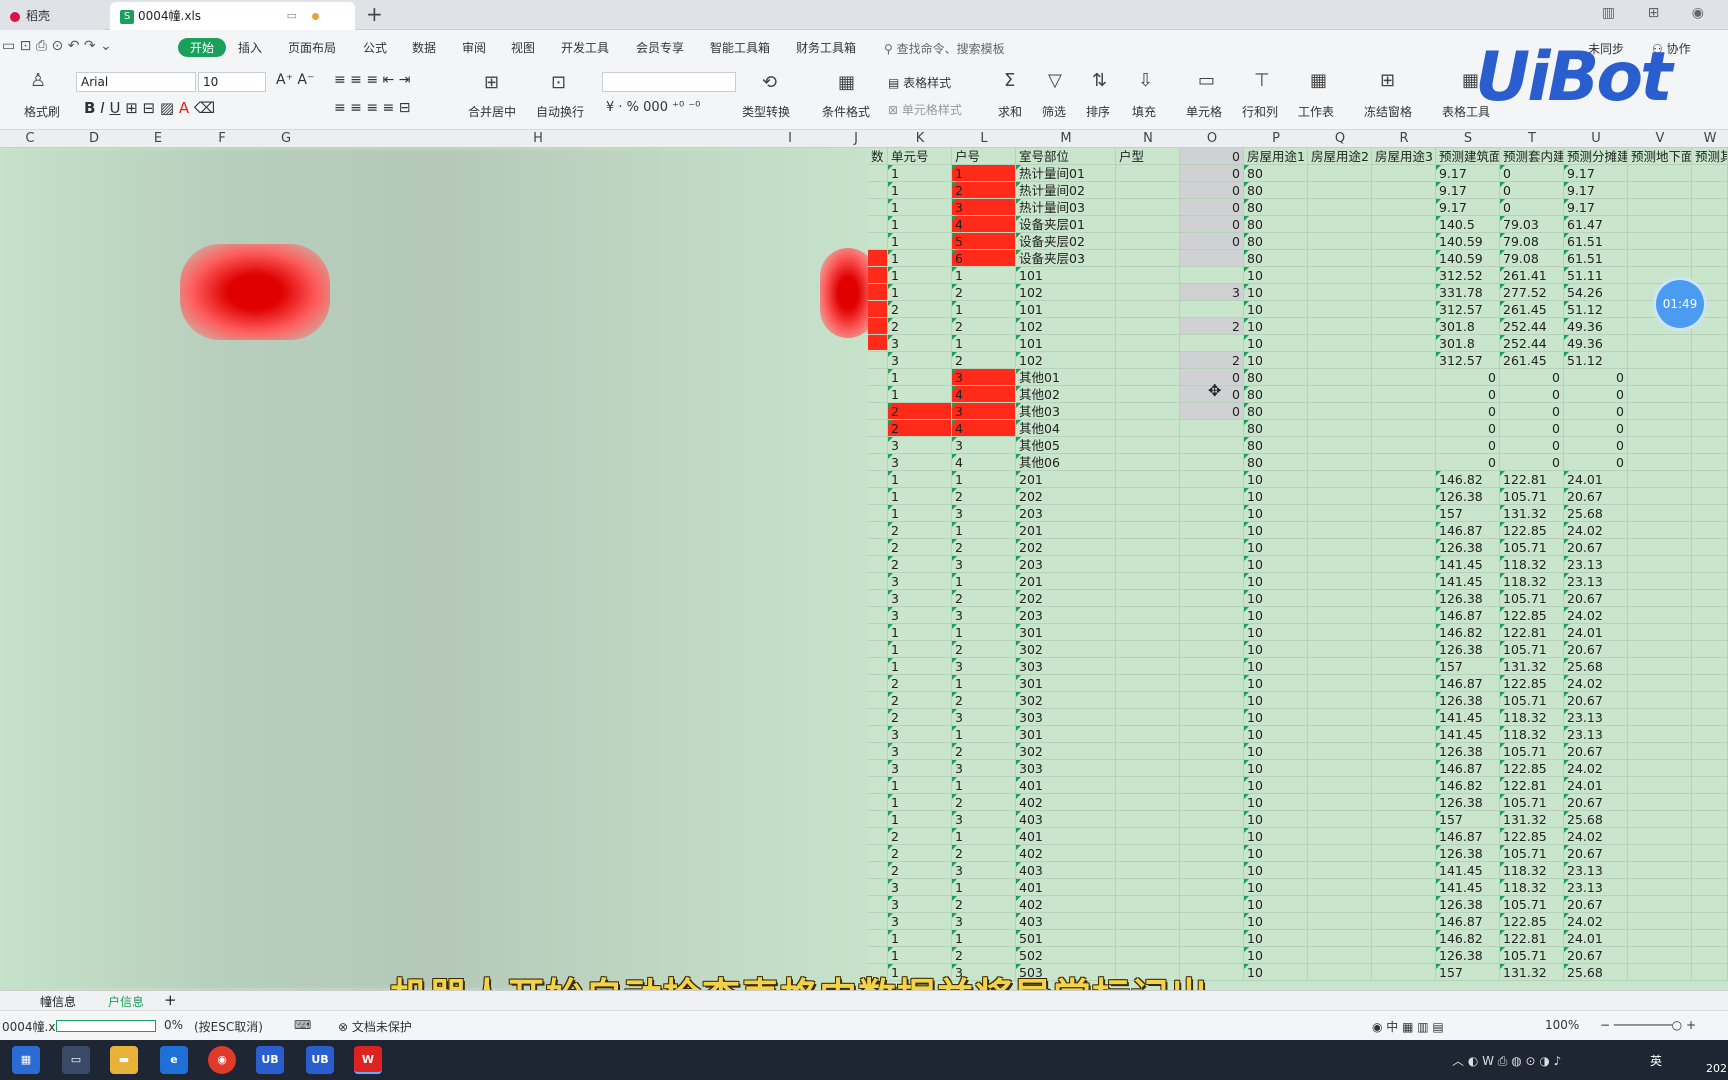 The height and width of the screenshot is (1080, 1728). Describe the element at coordinates (1468, 343) in the screenshot. I see `cell-s: 301.8` at that location.